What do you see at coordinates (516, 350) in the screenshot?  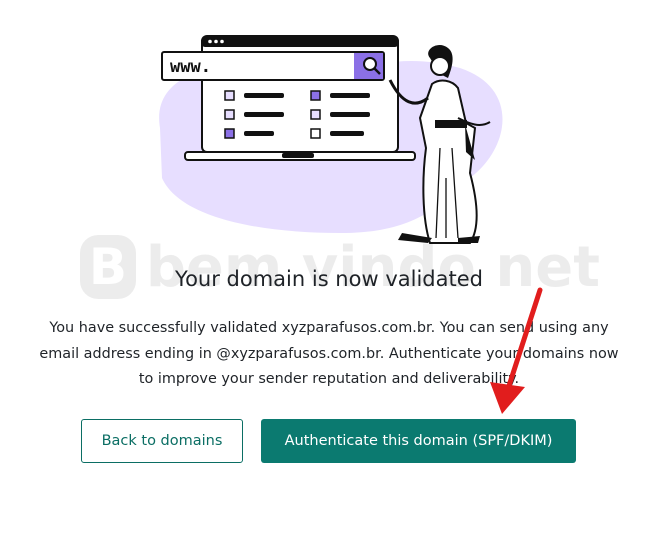 I see `red-arrow-annotation` at bounding box center [516, 350].